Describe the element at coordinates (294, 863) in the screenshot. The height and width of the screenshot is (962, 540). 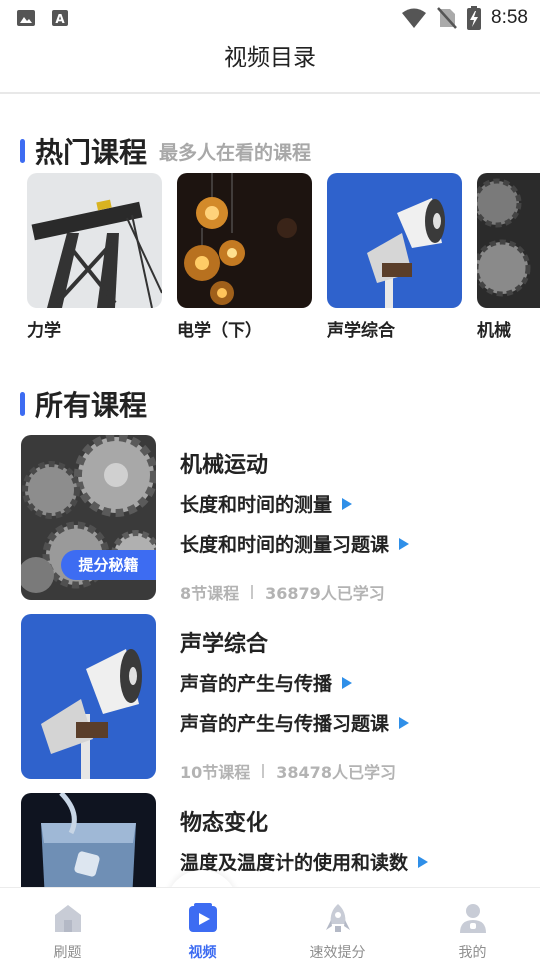
I see `lesson-label: 温度及温度计的使用和读数` at that location.